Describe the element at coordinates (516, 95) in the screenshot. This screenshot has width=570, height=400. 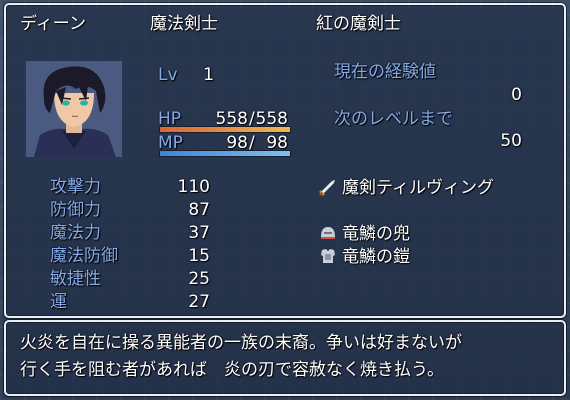
I see `exp-current-value: 0` at that location.